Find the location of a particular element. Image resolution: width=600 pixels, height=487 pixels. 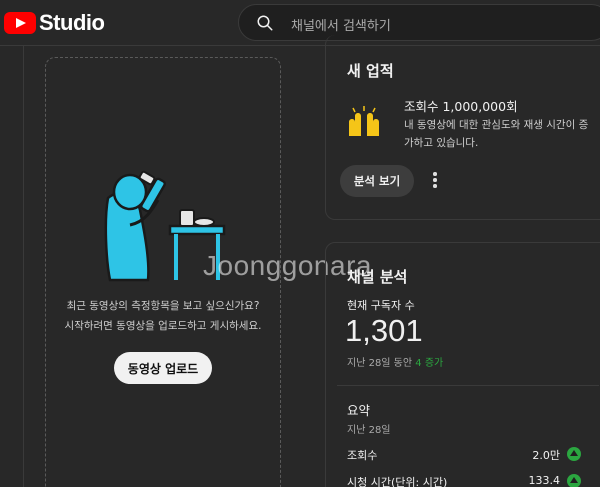

upload-message-line2: 시작하려면 동영상을 업로드하고 게시하세요. is located at coordinates (163, 326).